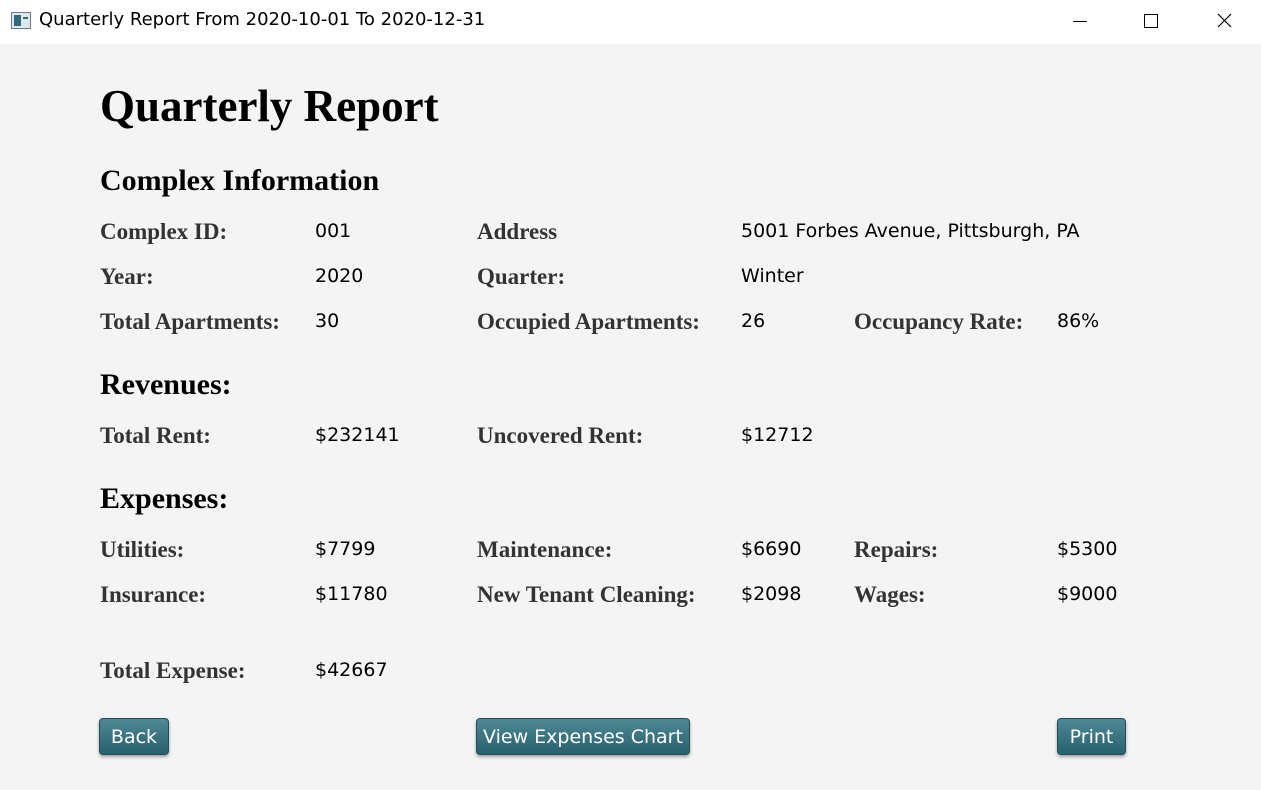  Describe the element at coordinates (753, 321) in the screenshot. I see `occupied-apartments-value: 26` at that location.